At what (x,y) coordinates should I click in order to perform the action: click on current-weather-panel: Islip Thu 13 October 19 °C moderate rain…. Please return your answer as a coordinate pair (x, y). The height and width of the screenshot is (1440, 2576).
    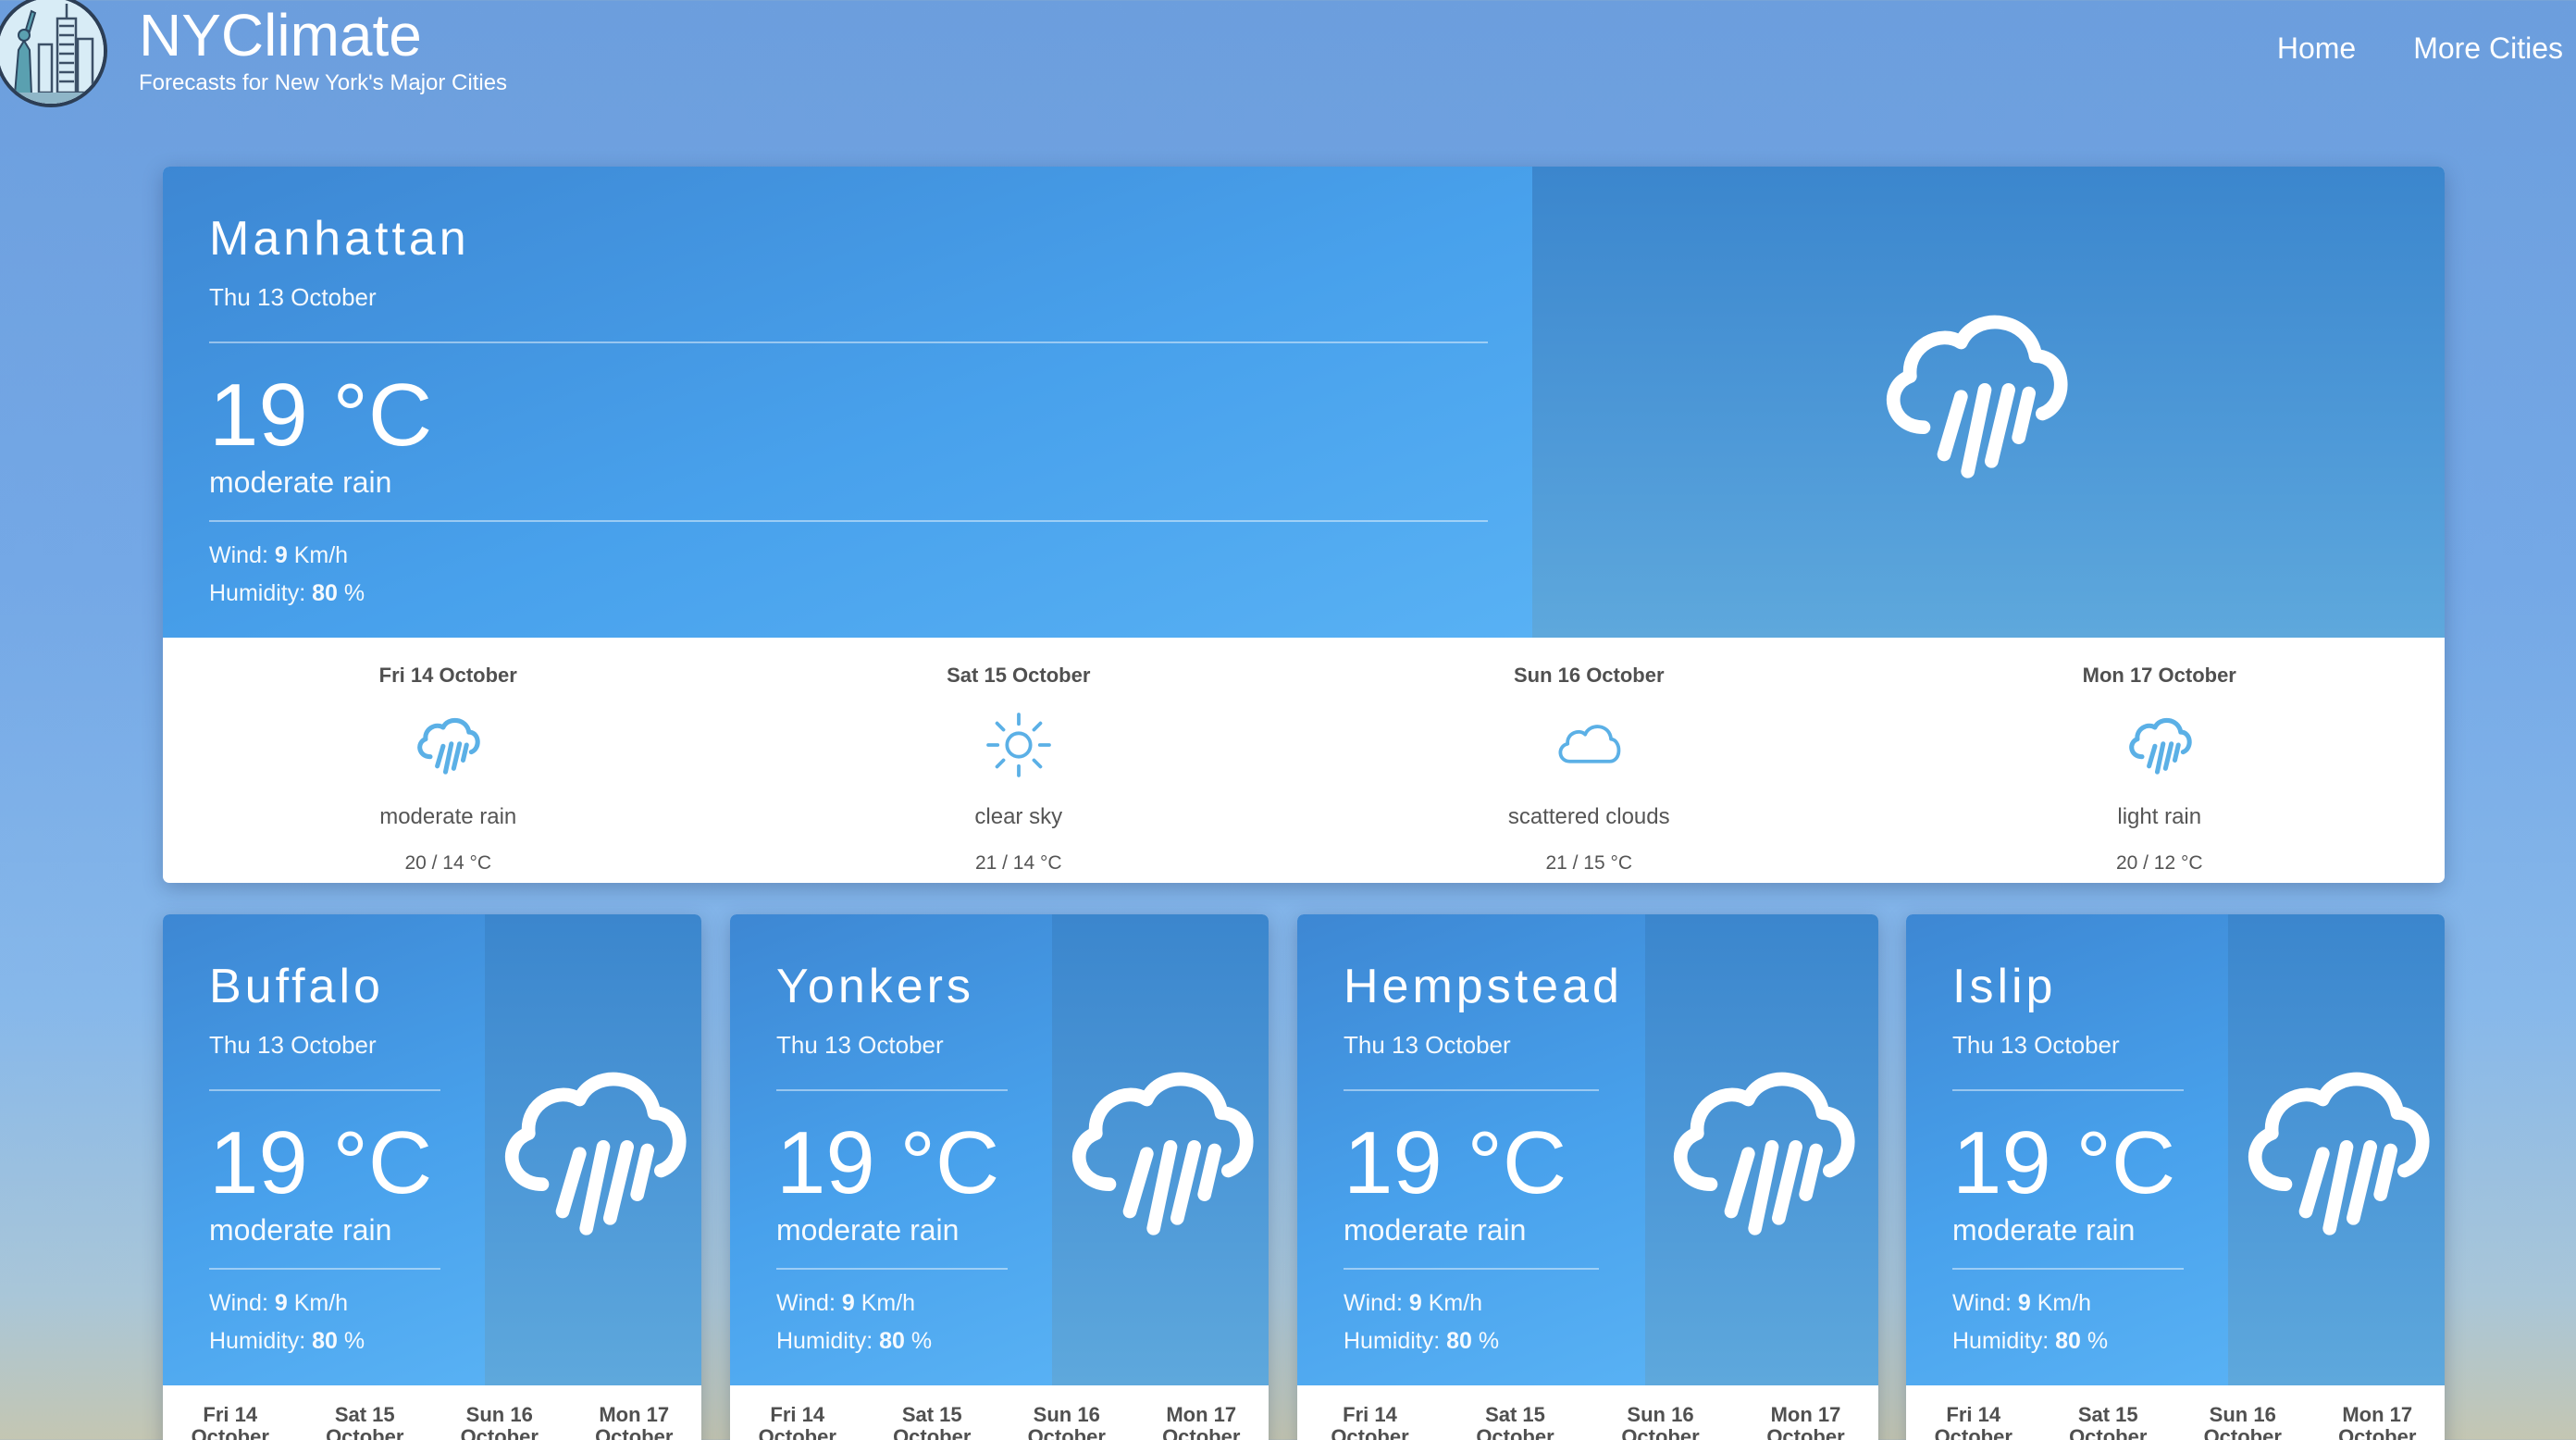
    Looking at the image, I should click on (2067, 1149).